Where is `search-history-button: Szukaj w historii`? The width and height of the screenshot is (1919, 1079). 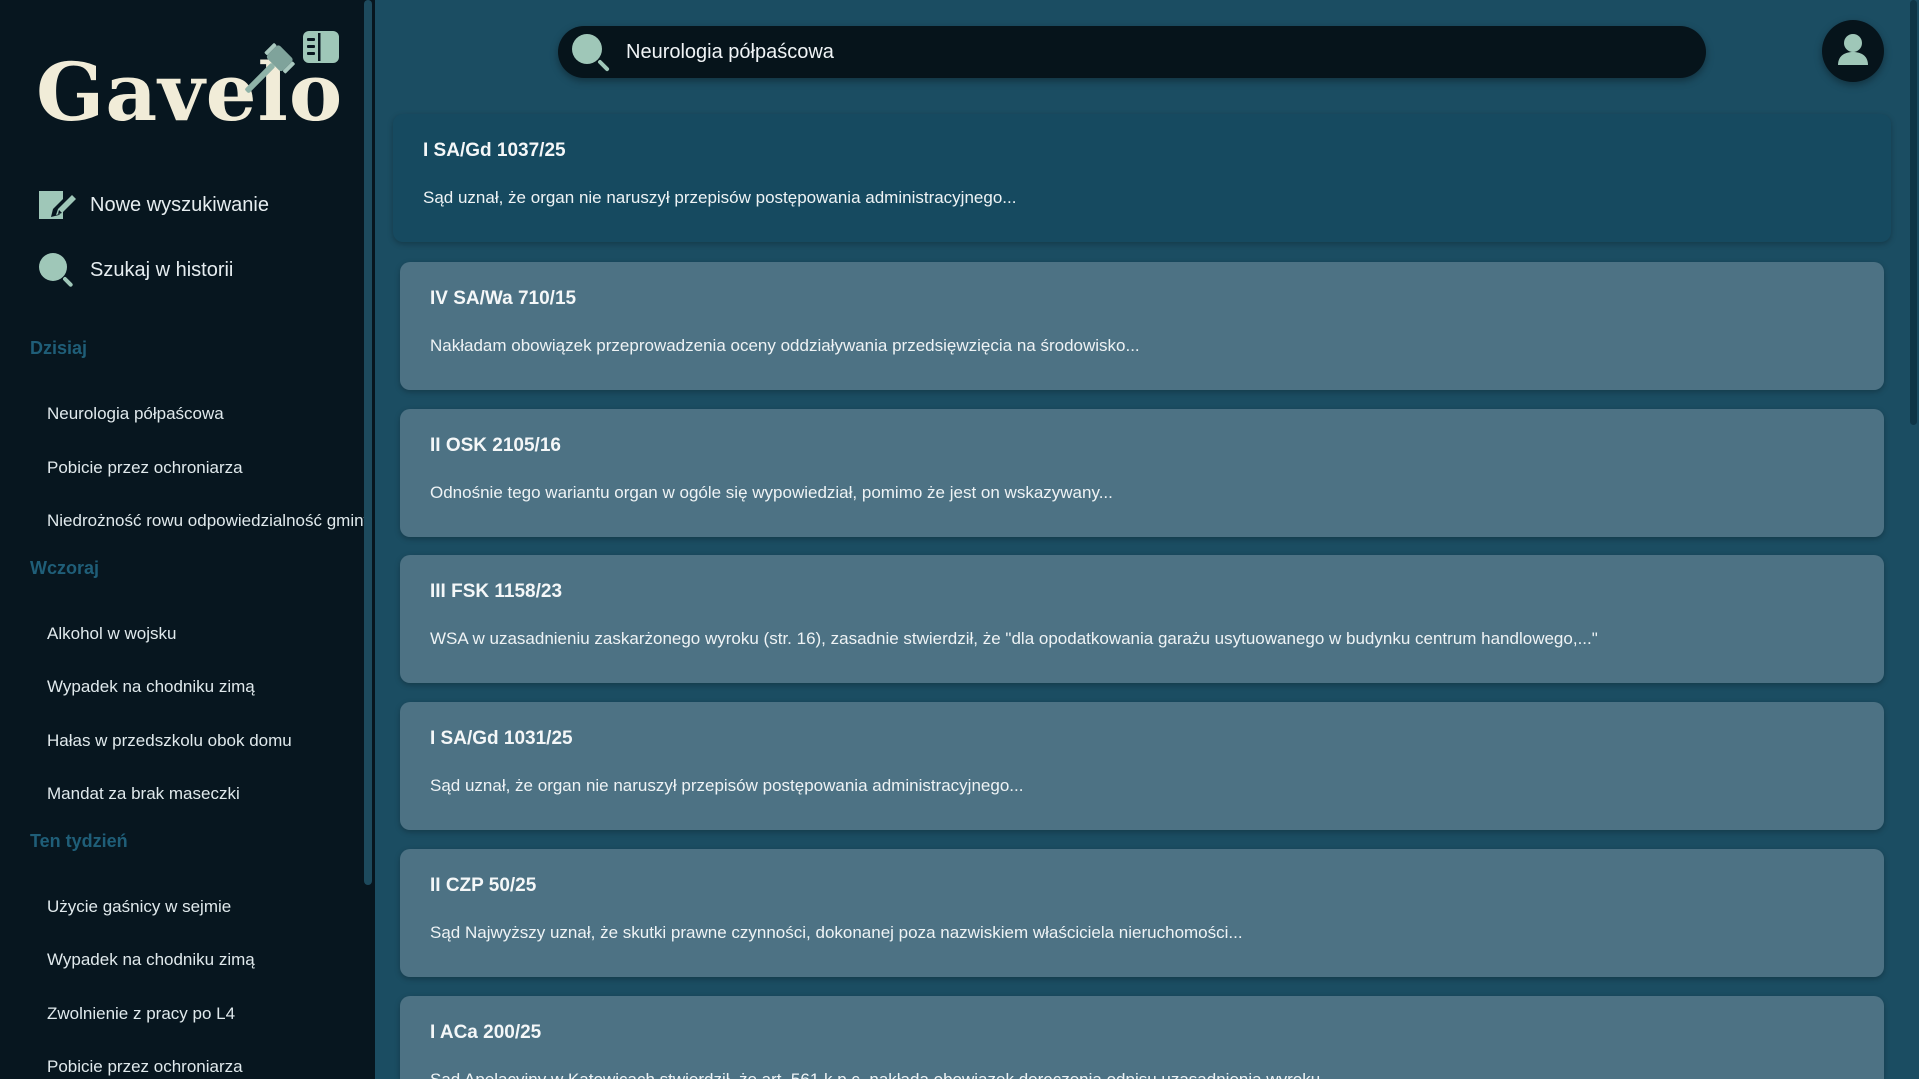
search-history-button: Szukaj w historii is located at coordinates (134, 270).